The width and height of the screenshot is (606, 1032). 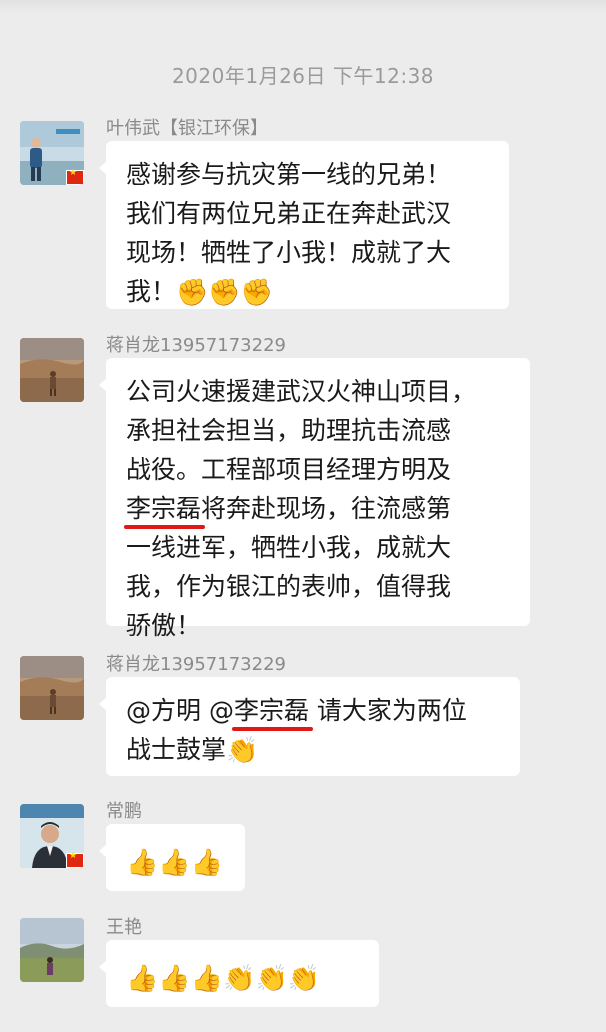 I want to click on mention-link: 李宗磊, so click(x=272, y=711).